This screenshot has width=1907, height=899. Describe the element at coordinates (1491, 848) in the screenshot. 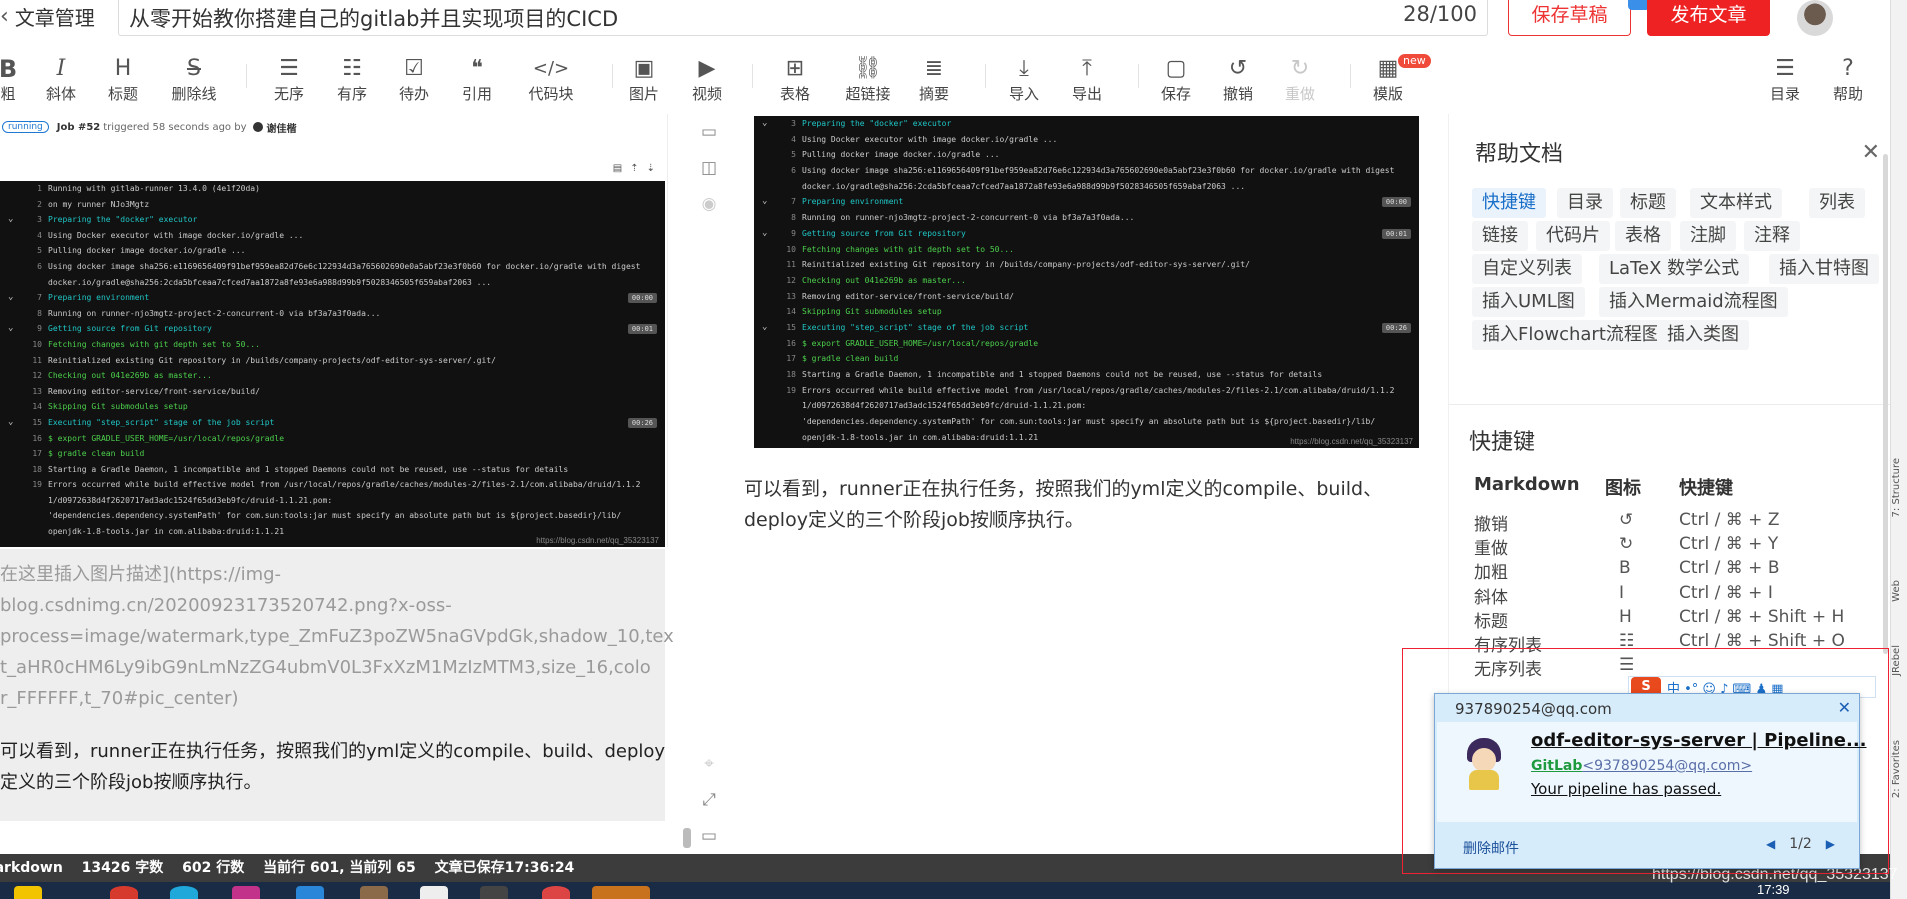

I see `delete-mail-link: 删除邮件` at that location.